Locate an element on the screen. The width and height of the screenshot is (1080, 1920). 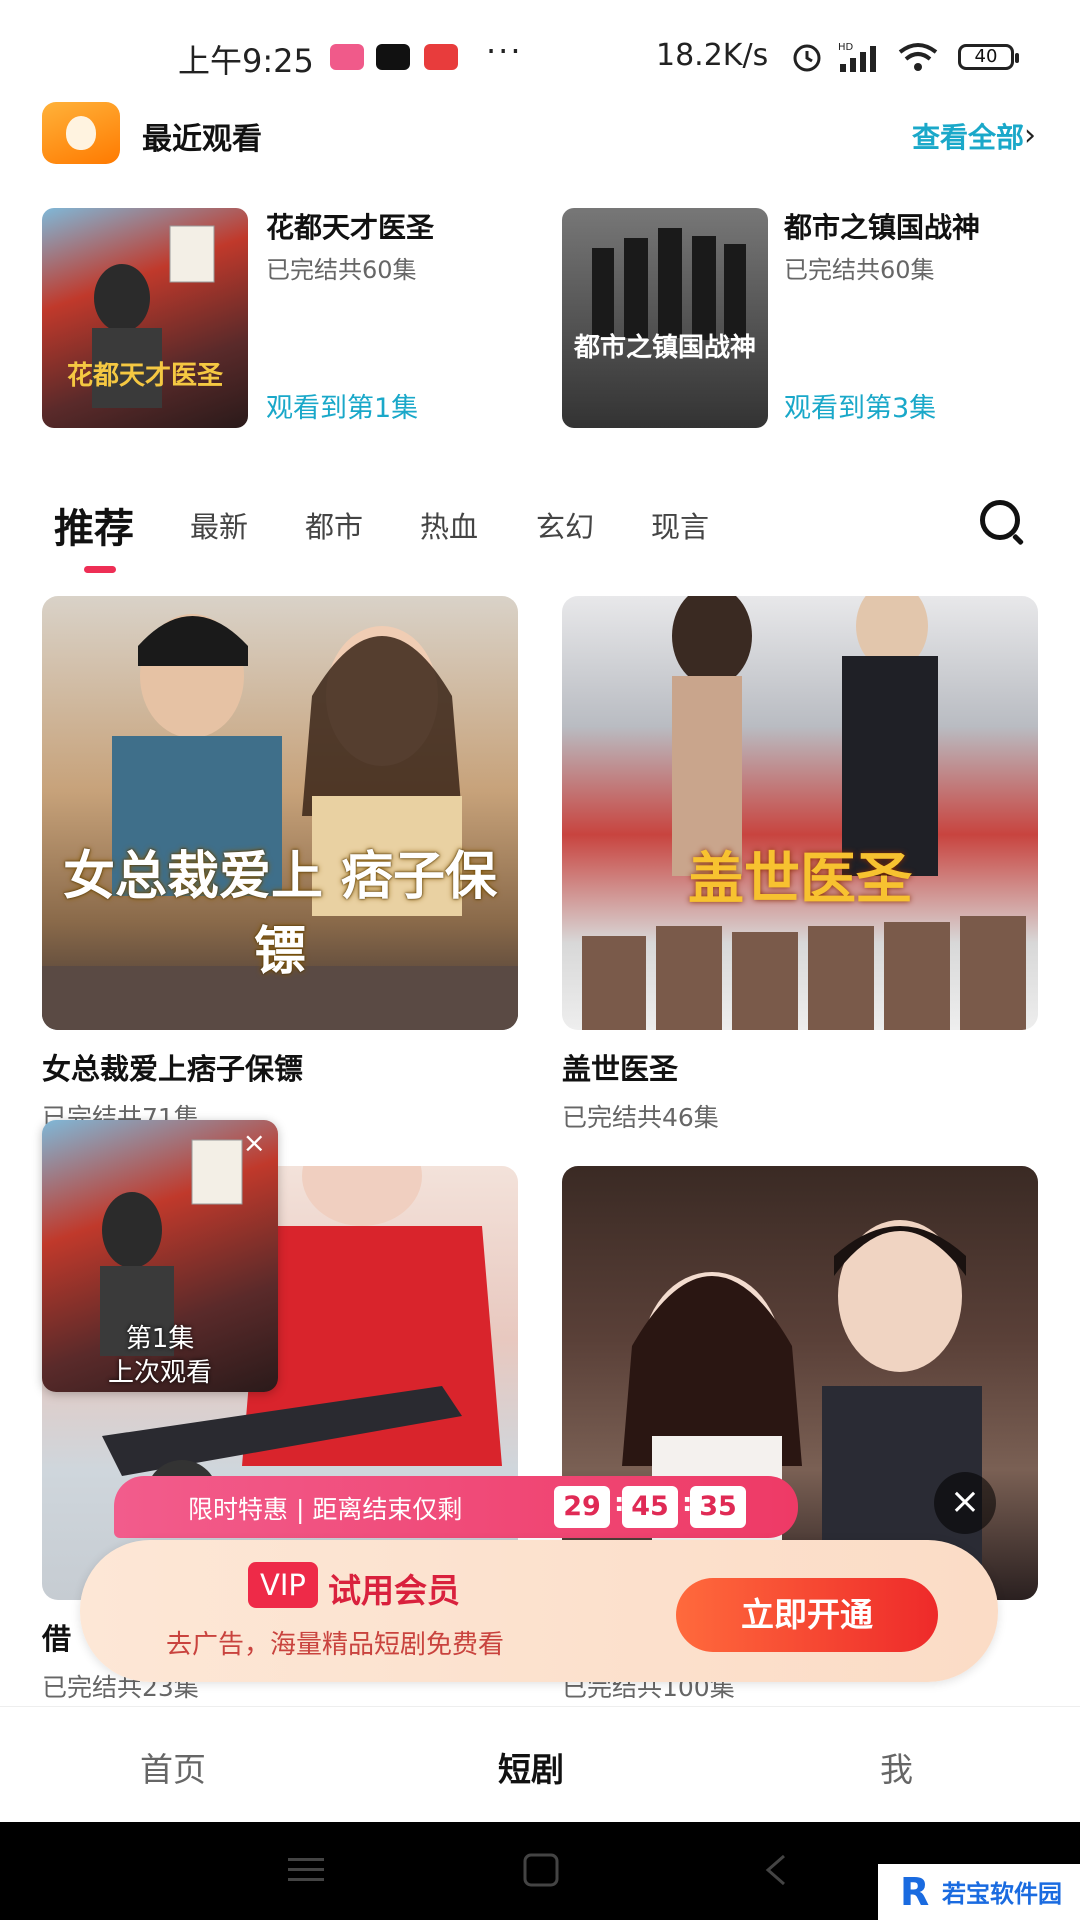
vip-subtitle: 去广告，海量精品短剧免费看 is located at coordinates (335, 1645).